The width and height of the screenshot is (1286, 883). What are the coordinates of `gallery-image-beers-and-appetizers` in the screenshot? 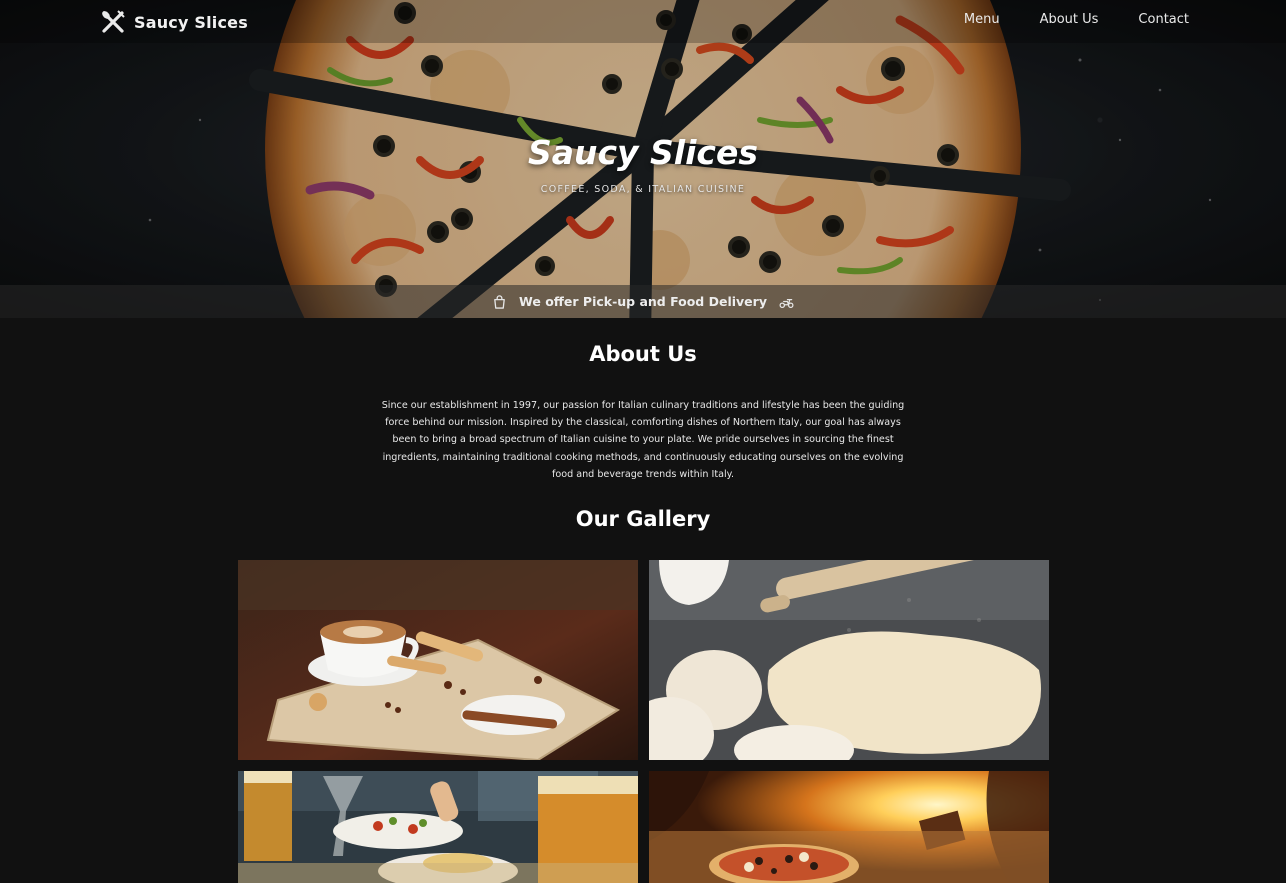 It's located at (438, 827).